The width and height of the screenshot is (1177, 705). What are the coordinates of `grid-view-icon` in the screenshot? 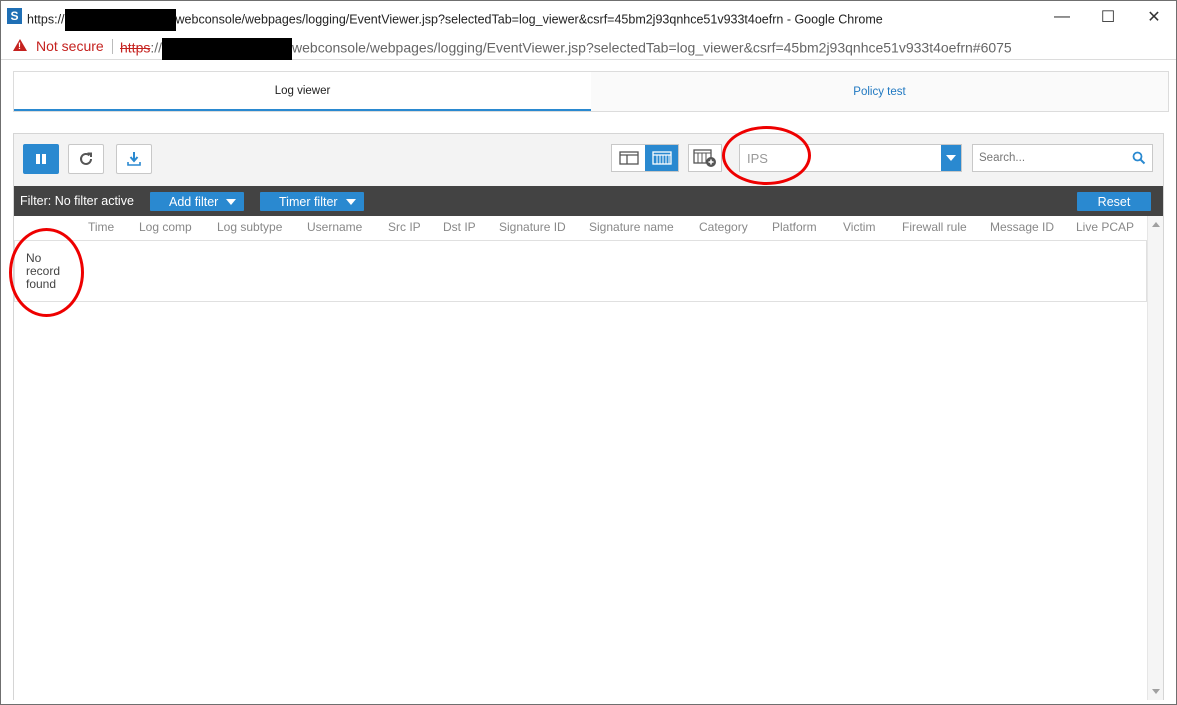 It's located at (661, 158).